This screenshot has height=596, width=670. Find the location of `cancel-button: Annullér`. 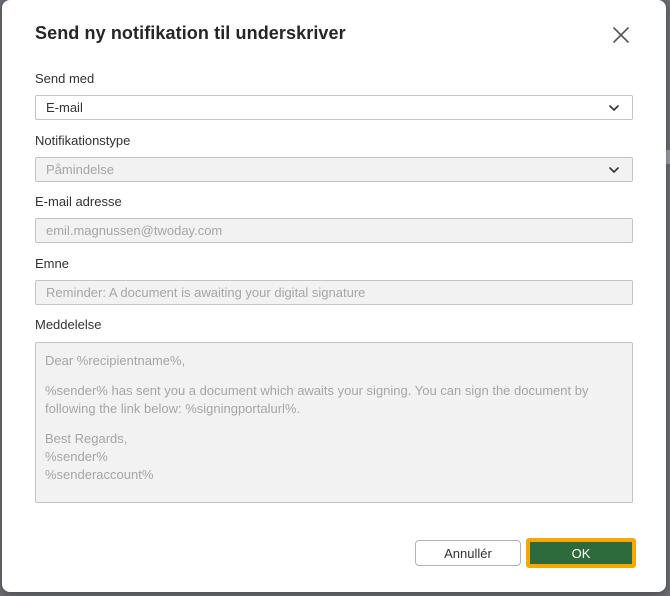

cancel-button: Annullér is located at coordinates (468, 553).